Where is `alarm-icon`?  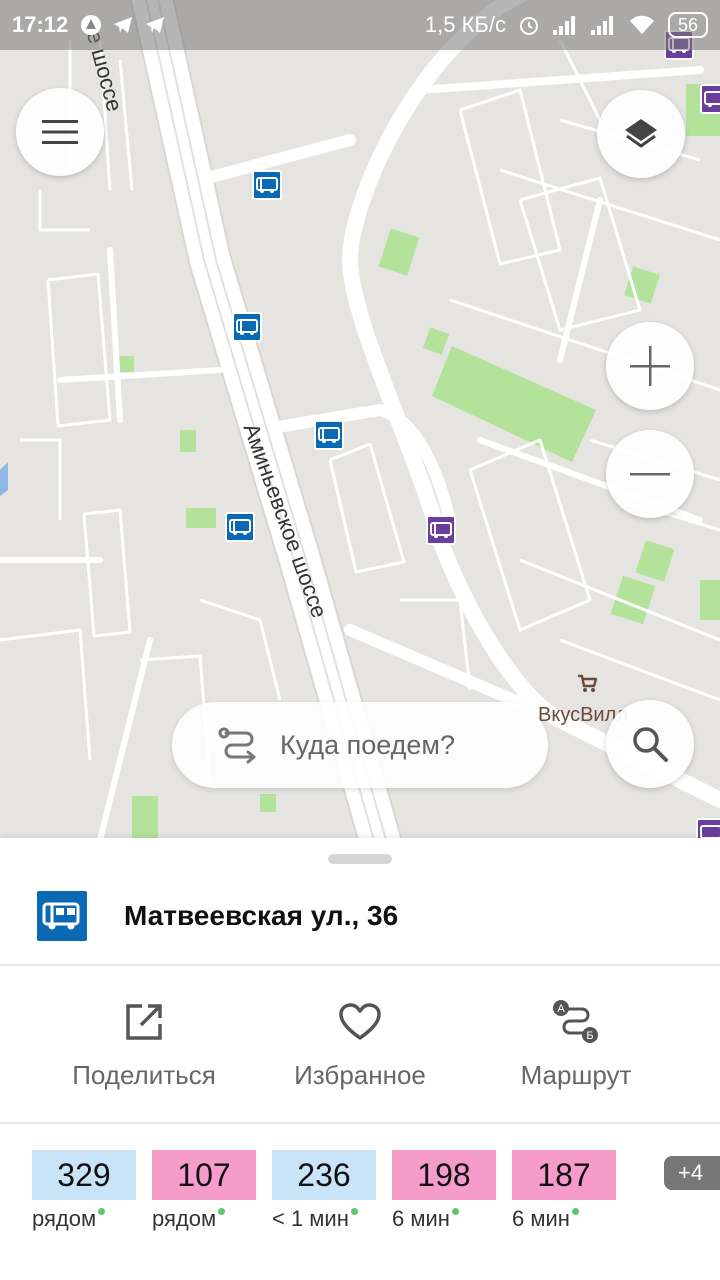 alarm-icon is located at coordinates (528, 26).